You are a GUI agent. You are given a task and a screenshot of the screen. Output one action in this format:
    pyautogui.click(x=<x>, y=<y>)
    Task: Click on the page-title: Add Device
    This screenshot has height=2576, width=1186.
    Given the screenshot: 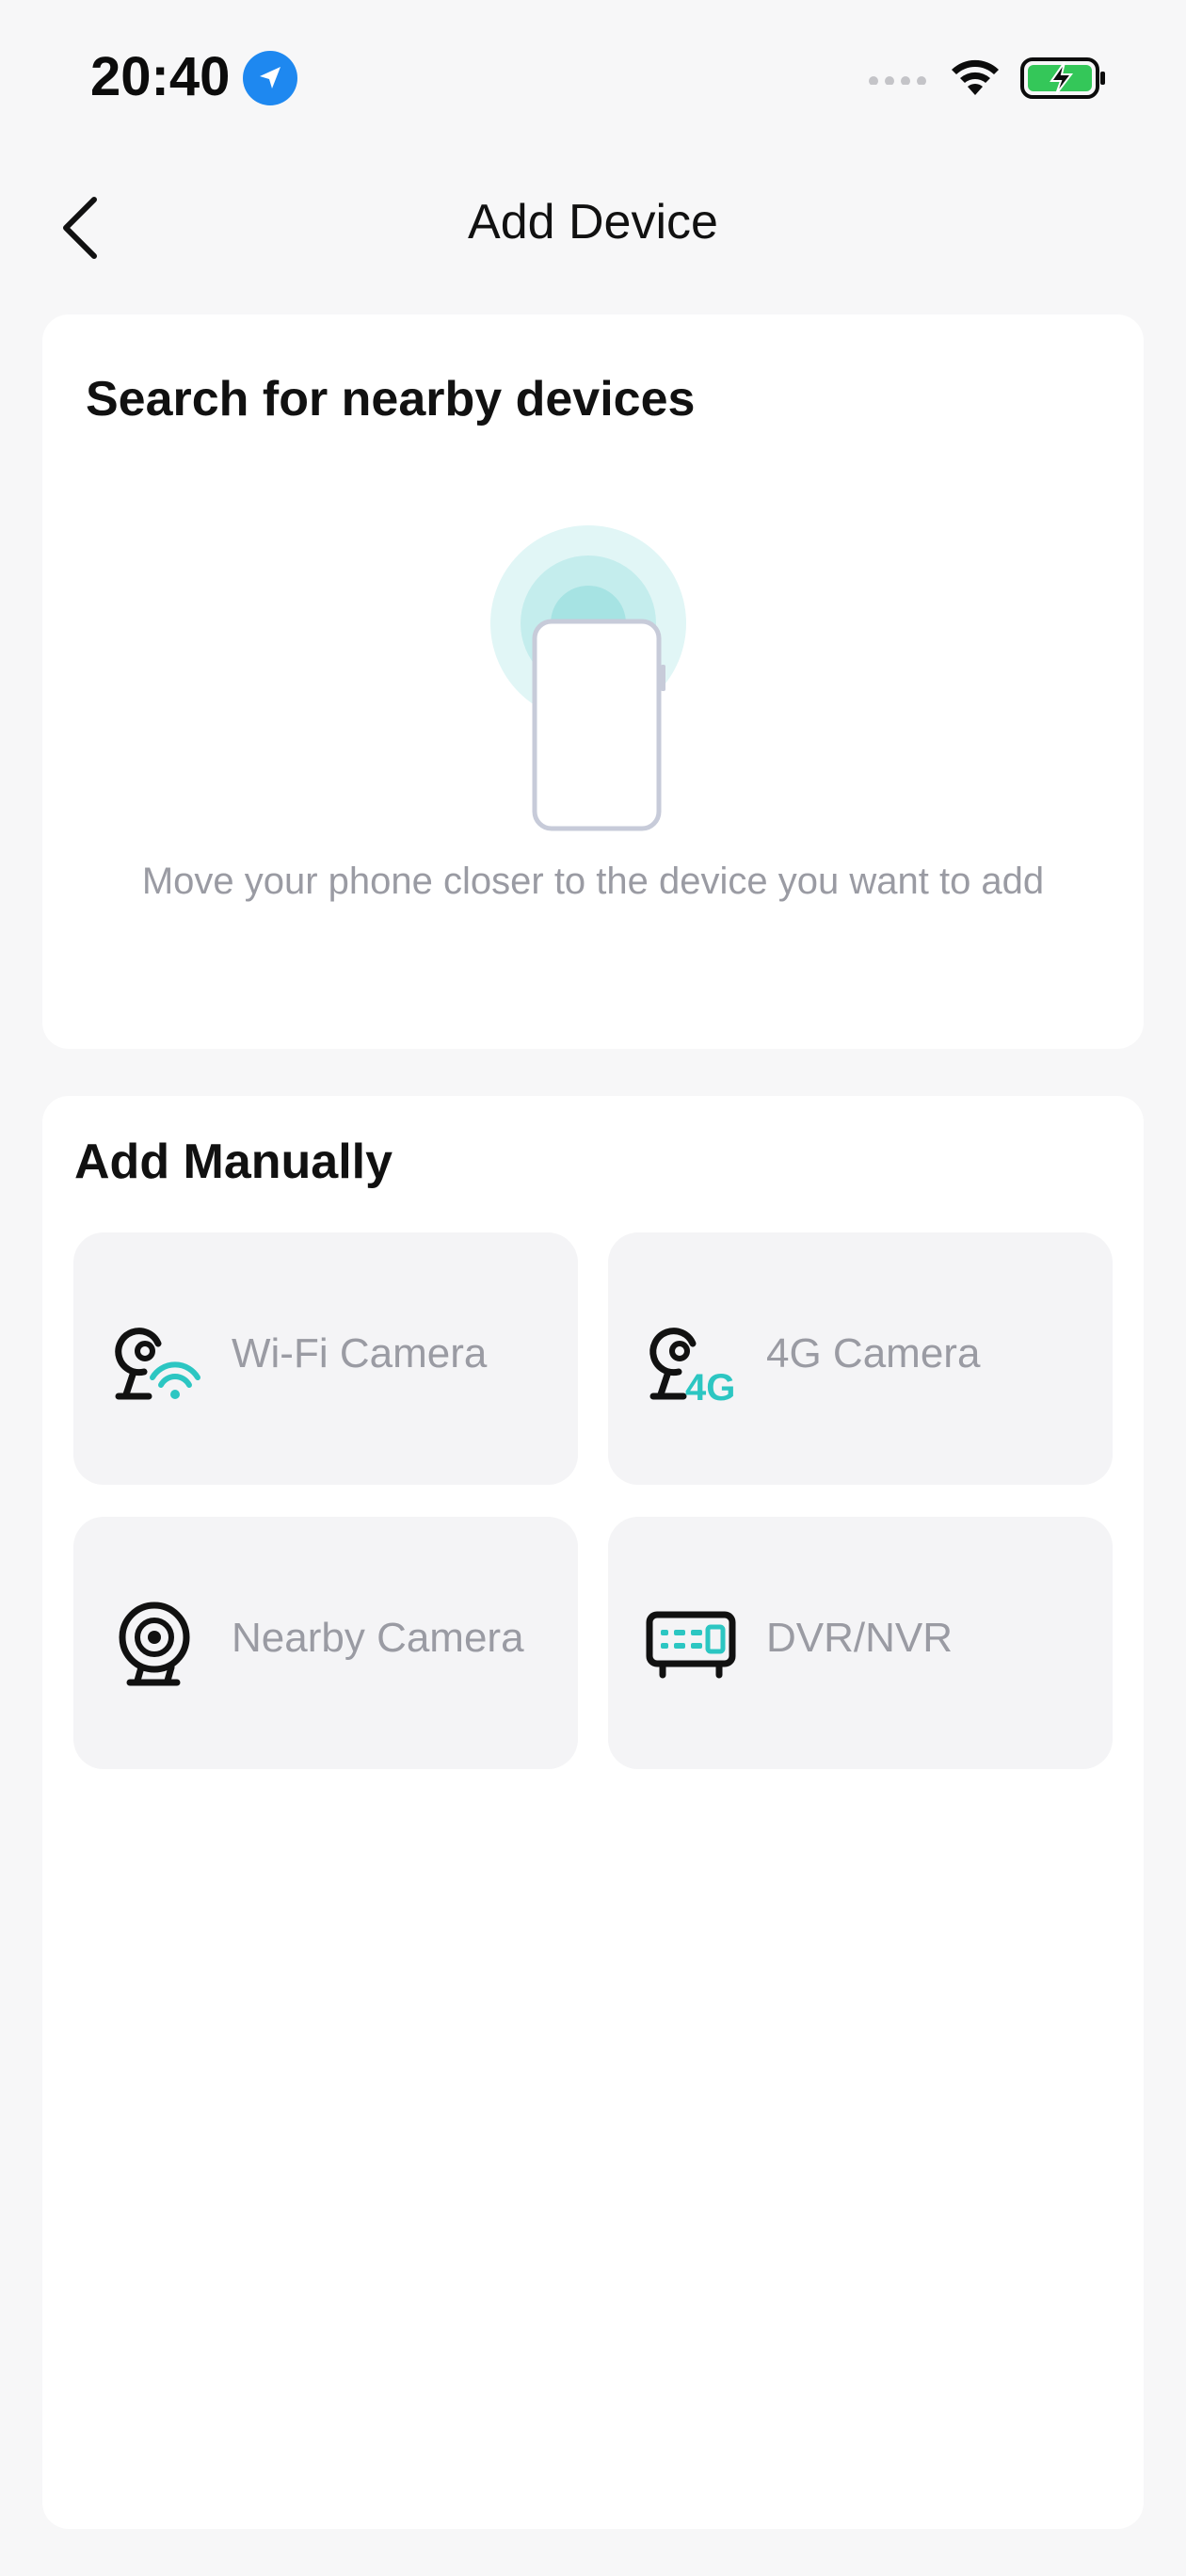 What is the action you would take?
    pyautogui.click(x=593, y=222)
    